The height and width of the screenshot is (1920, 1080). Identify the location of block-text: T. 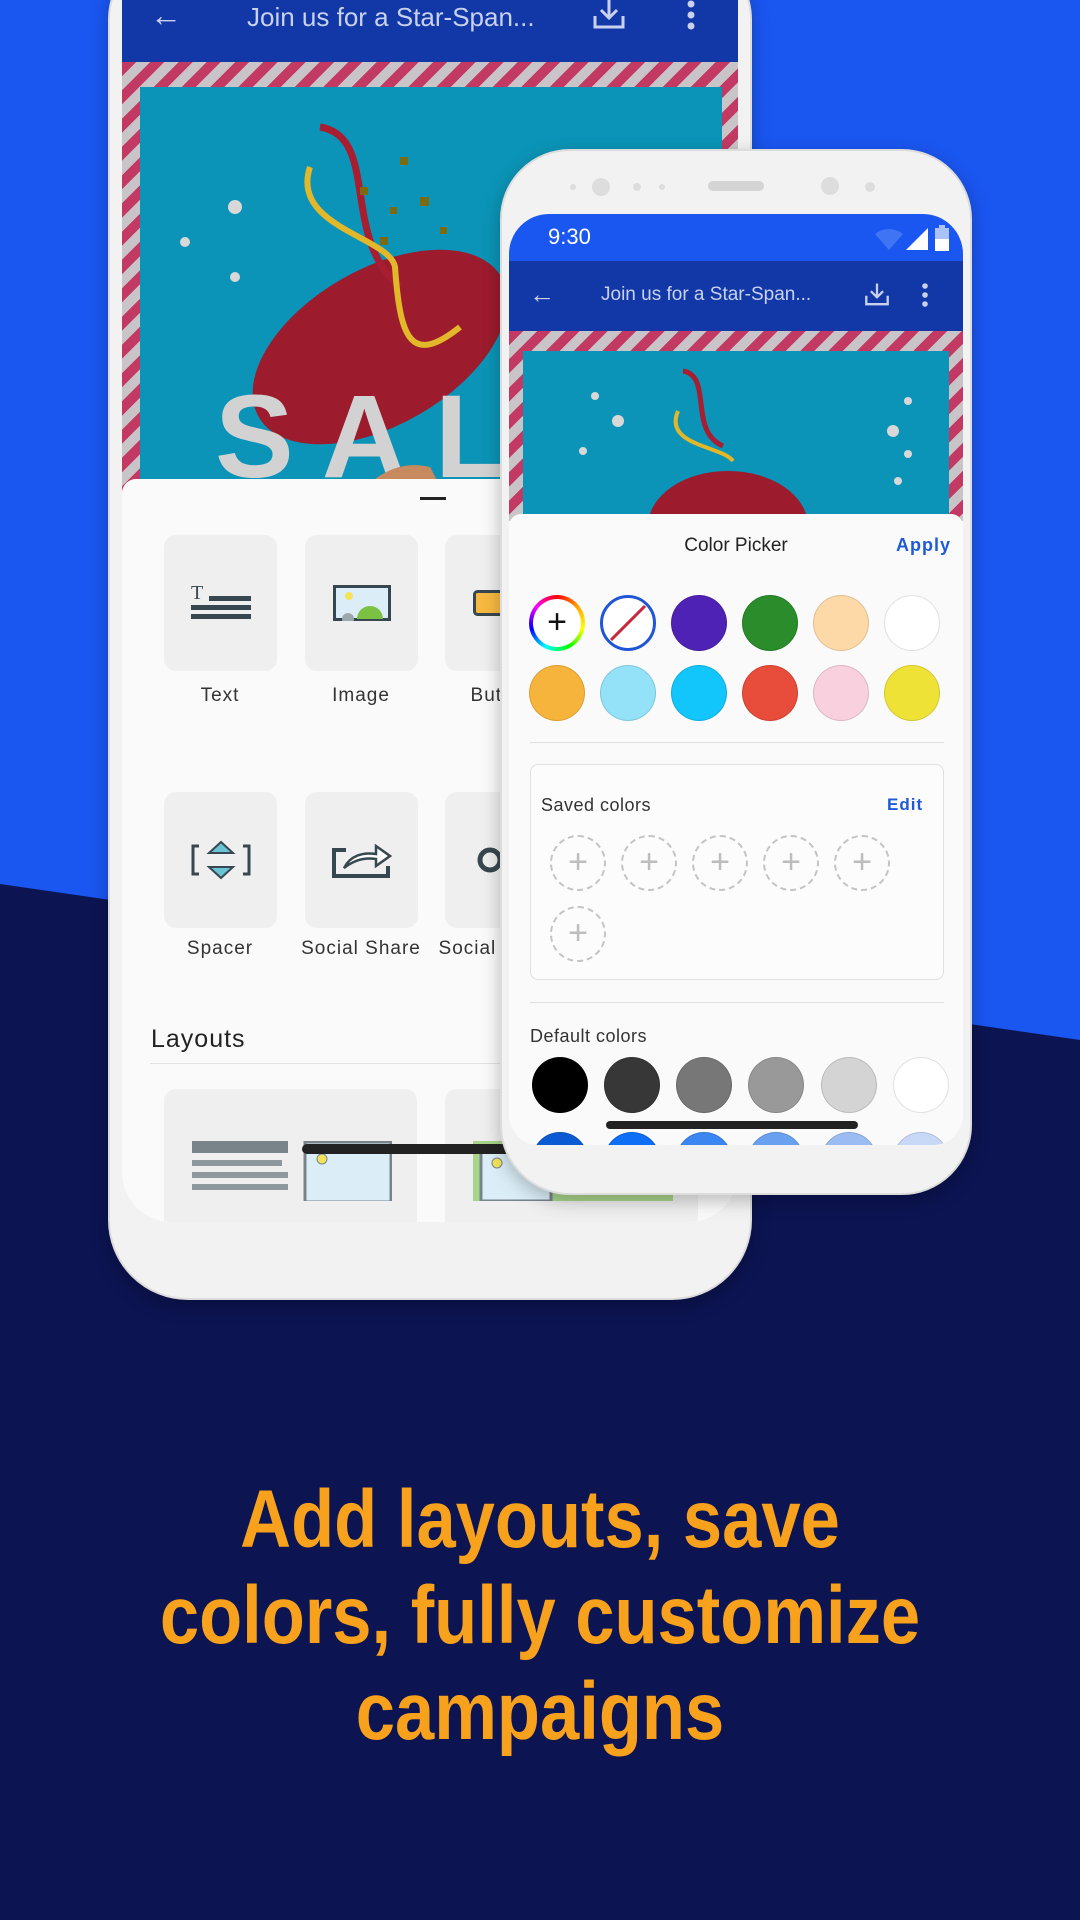
(220, 603).